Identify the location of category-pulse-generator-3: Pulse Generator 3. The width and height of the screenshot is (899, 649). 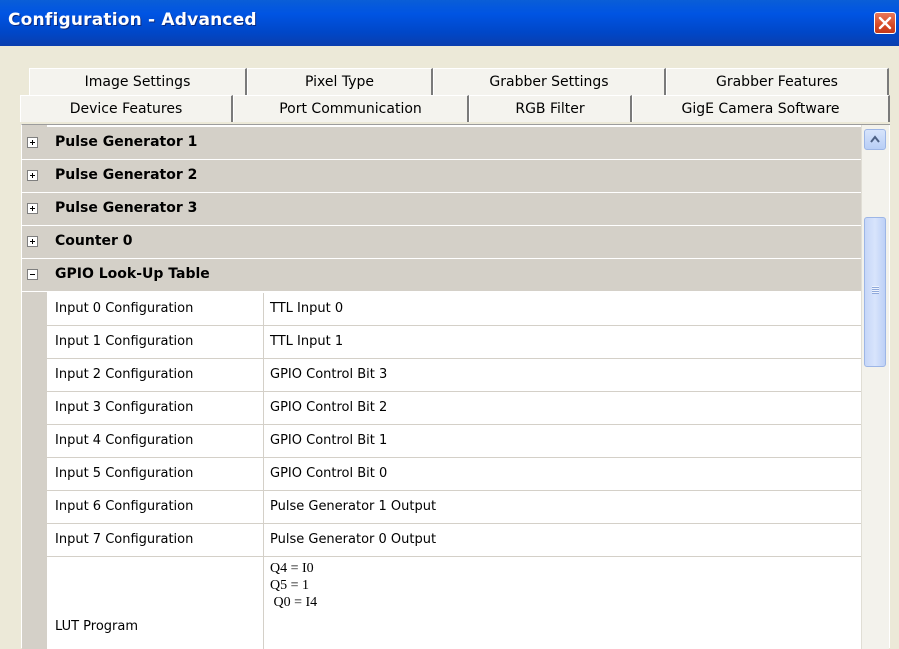
(442, 209).